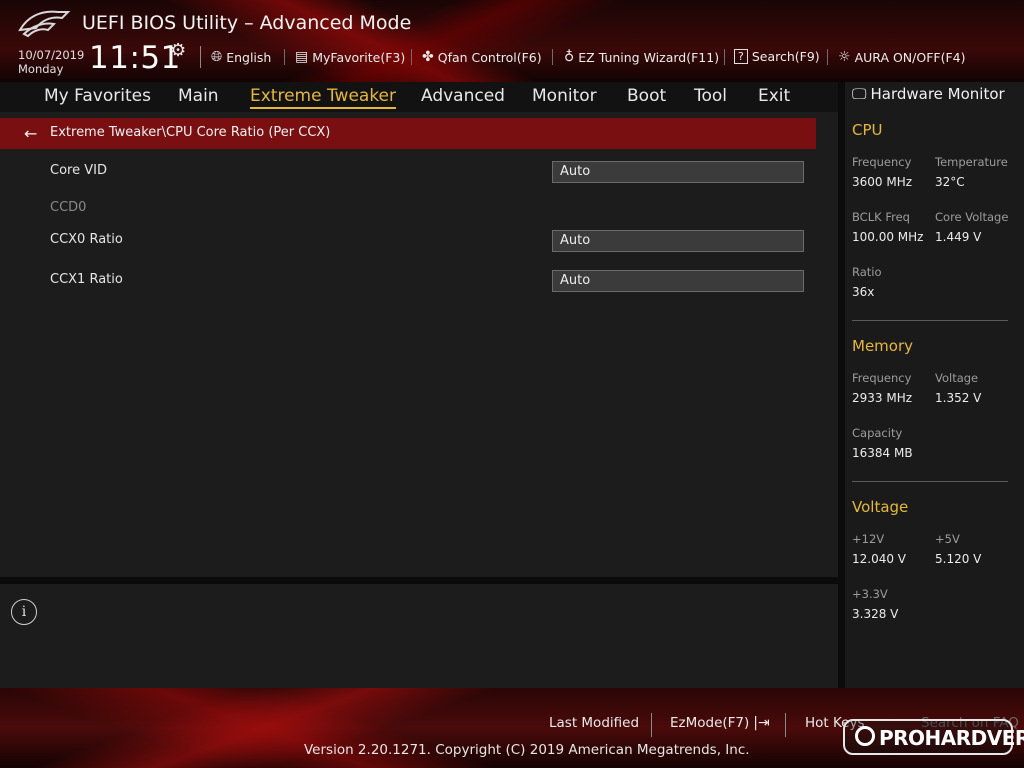  I want to click on aura-label: AURA ON/OFF(F4), so click(910, 57).